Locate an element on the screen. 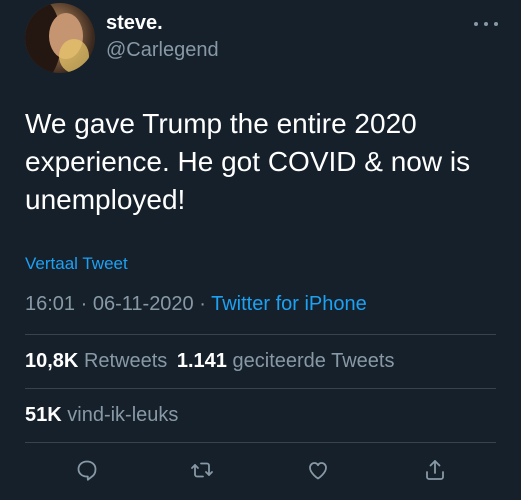  user-handle: @Carlegend is located at coordinates (162, 50).